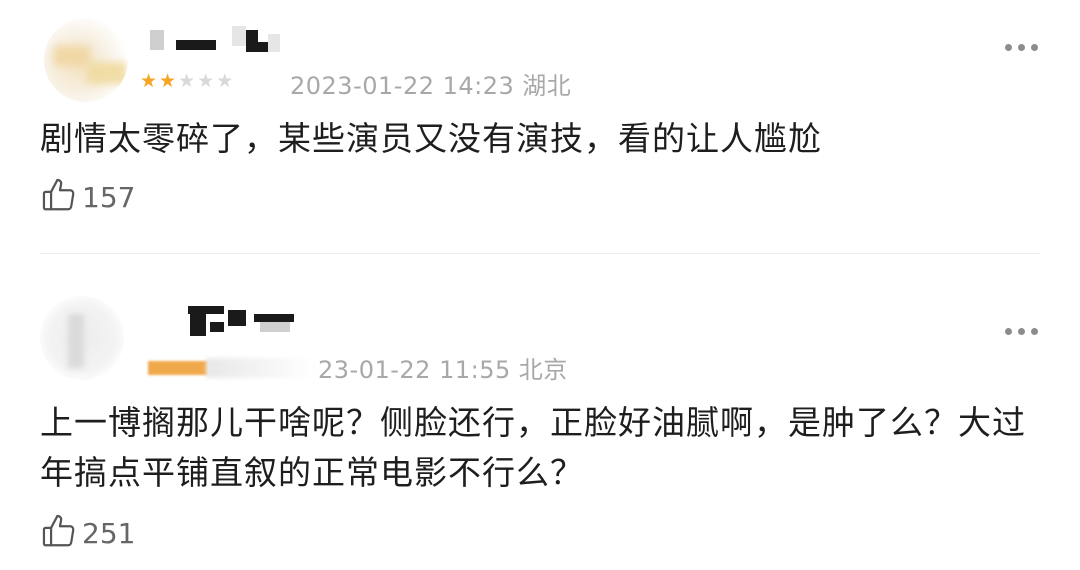  I want to click on rating-redacted, so click(178, 368).